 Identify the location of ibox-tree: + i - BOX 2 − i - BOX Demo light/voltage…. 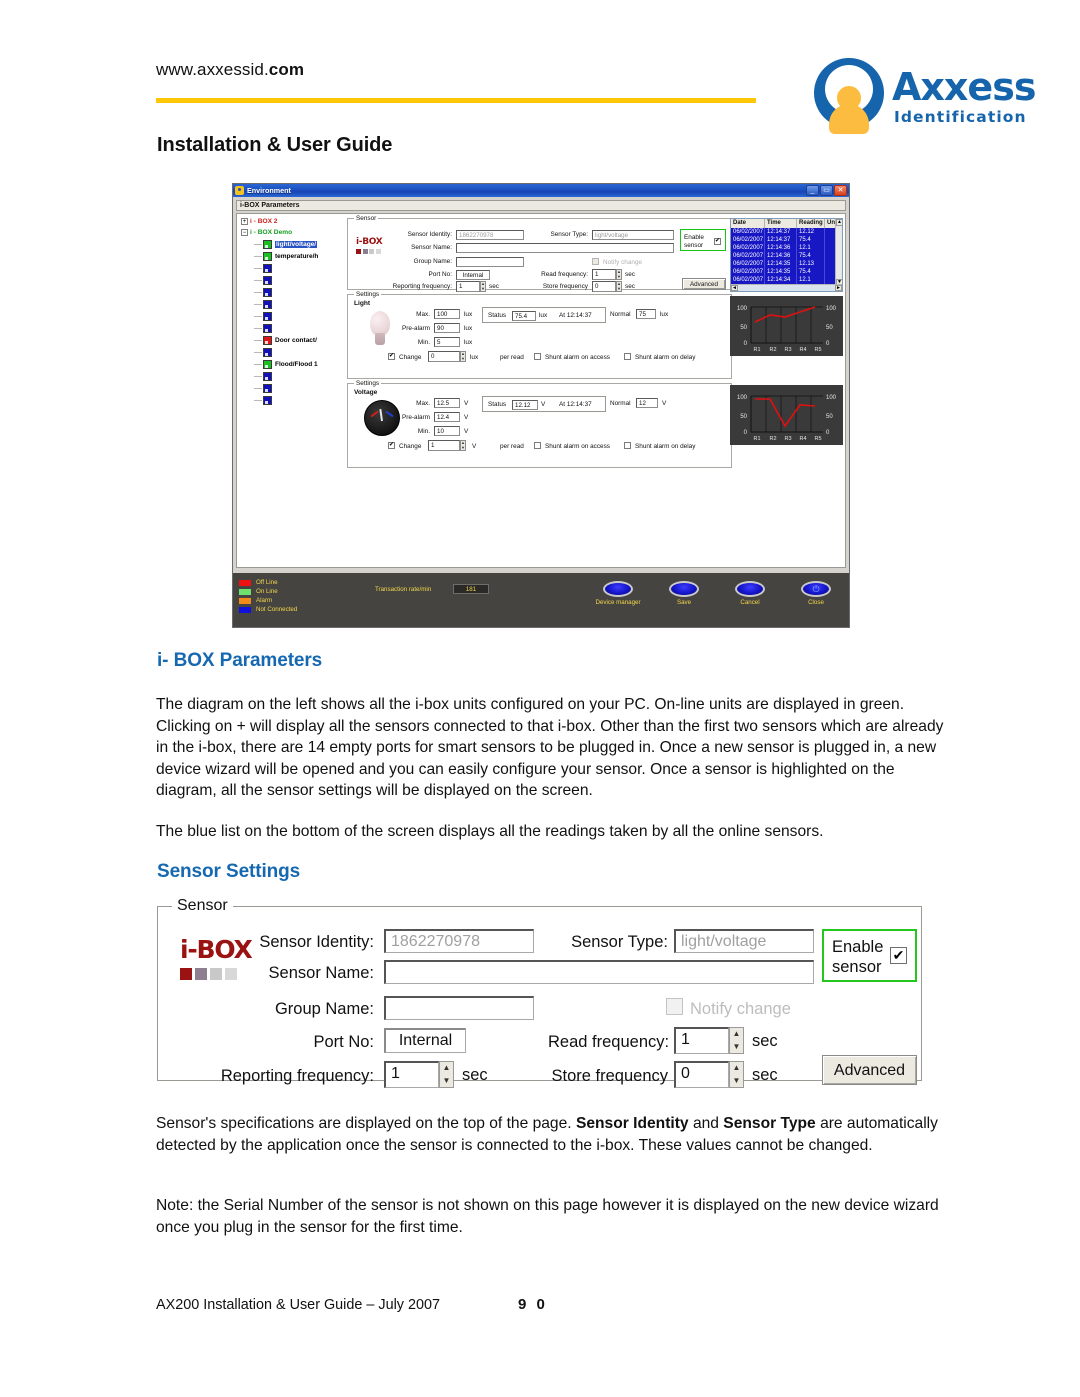
(291, 391).